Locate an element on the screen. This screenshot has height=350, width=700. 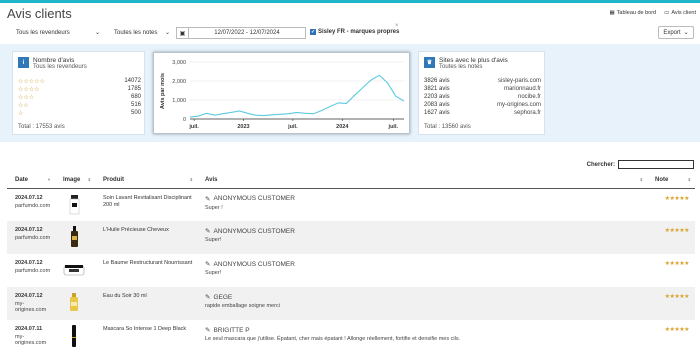
col-date: Date ▼ is located at coordinates (31, 181).